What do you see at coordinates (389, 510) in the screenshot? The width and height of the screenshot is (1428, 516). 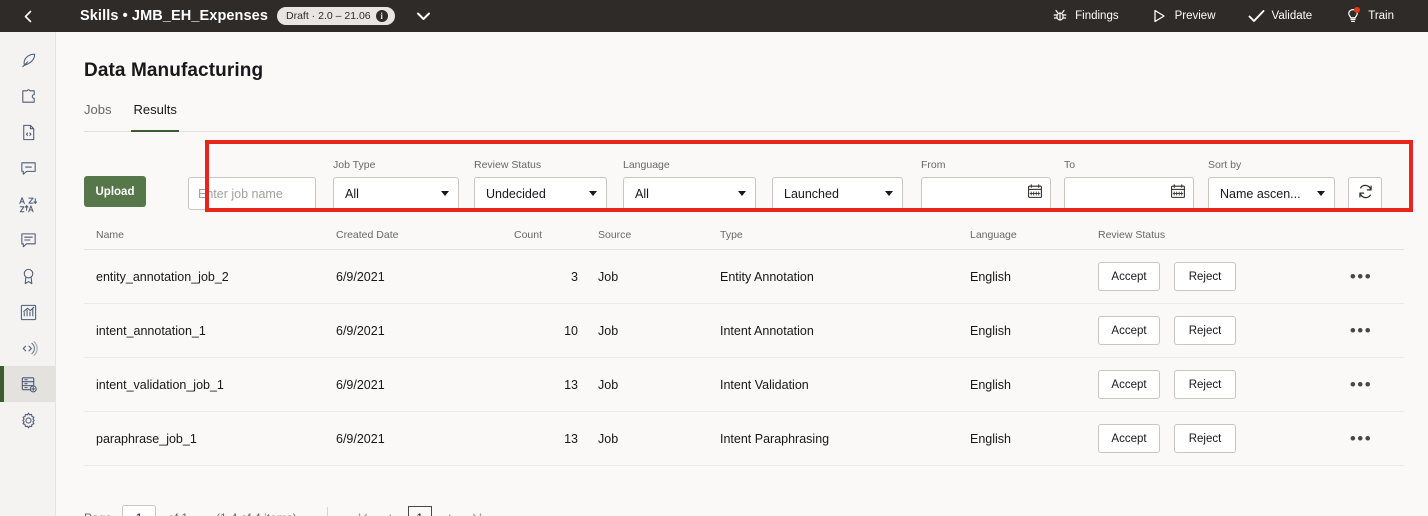 I see `prev-page-icon` at bounding box center [389, 510].